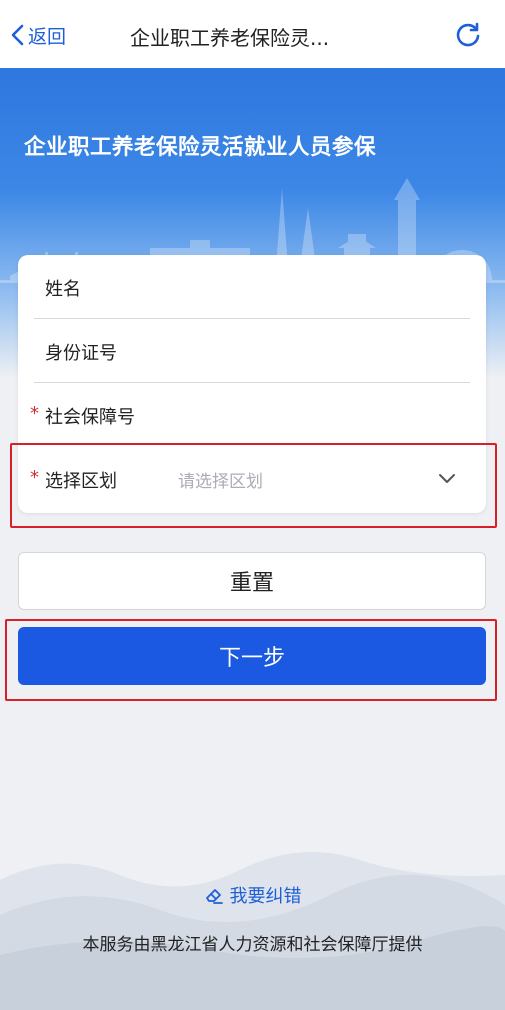 The height and width of the screenshot is (1010, 505). I want to click on required-mark: *, so click(34, 413).